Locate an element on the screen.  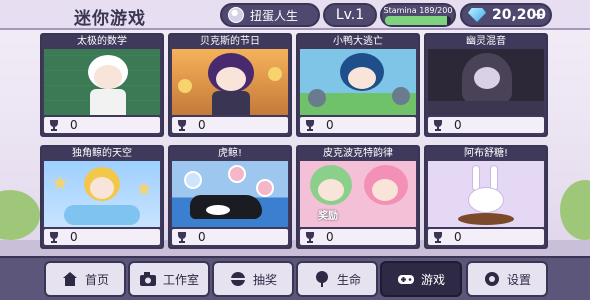
game-thumbnail-narwhal-sky is located at coordinates (102, 194).